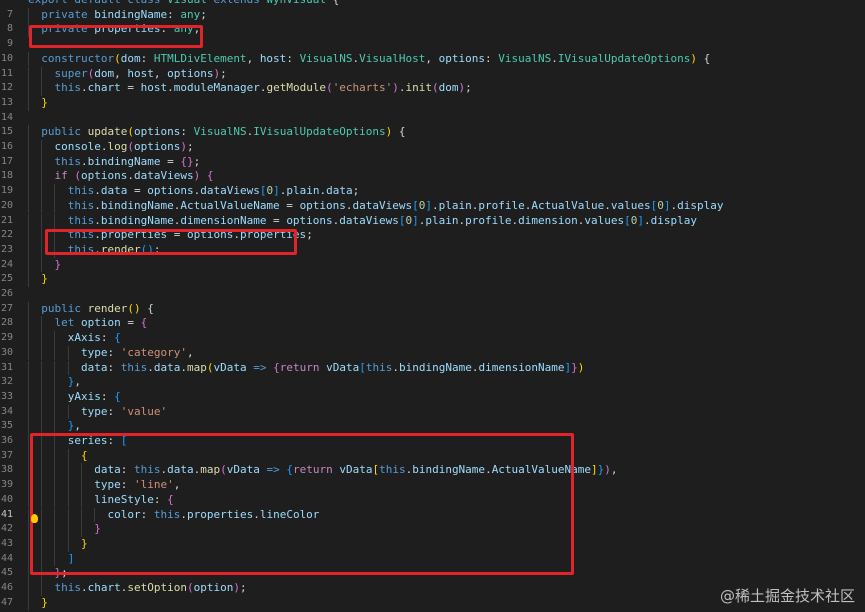 The height and width of the screenshot is (612, 865). I want to click on code-line: 28 let option = {, so click(432, 324).